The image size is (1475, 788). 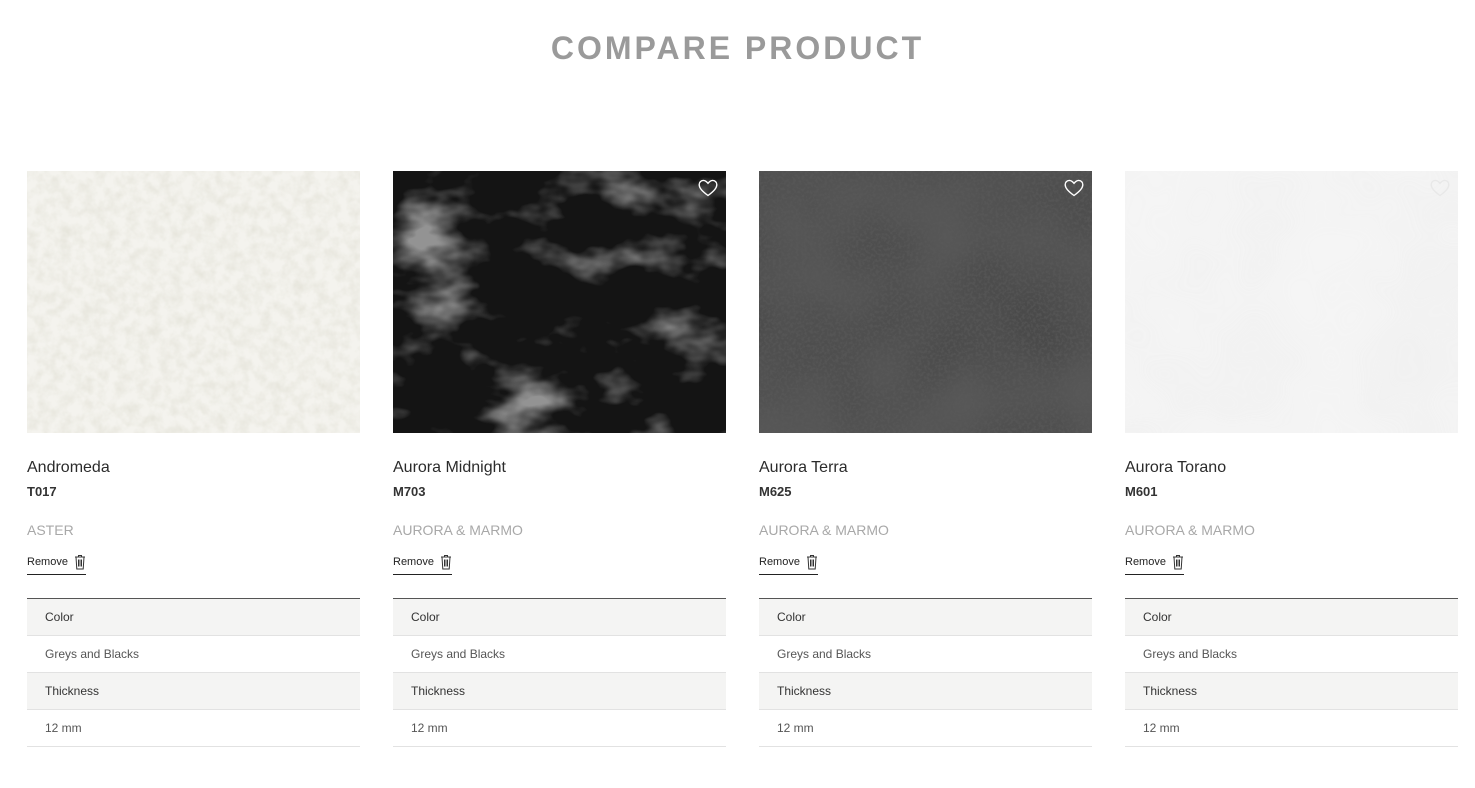 I want to click on product-collection: ASTER, so click(x=50, y=530).